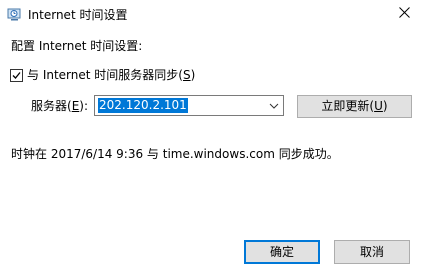  I want to click on checkmark-icon, so click(16, 75).